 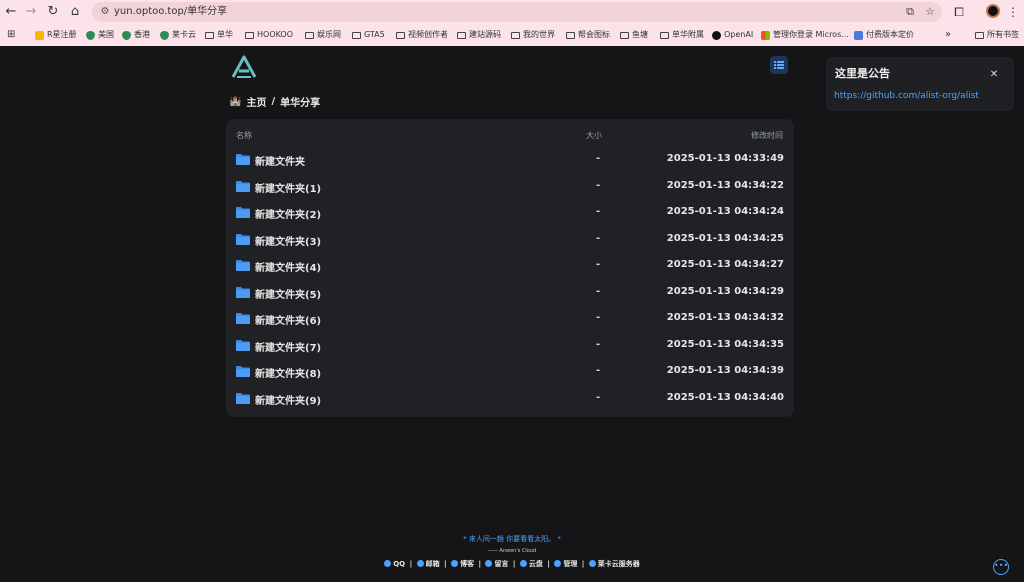 I want to click on bookmark-label: 美国, so click(x=106, y=34).